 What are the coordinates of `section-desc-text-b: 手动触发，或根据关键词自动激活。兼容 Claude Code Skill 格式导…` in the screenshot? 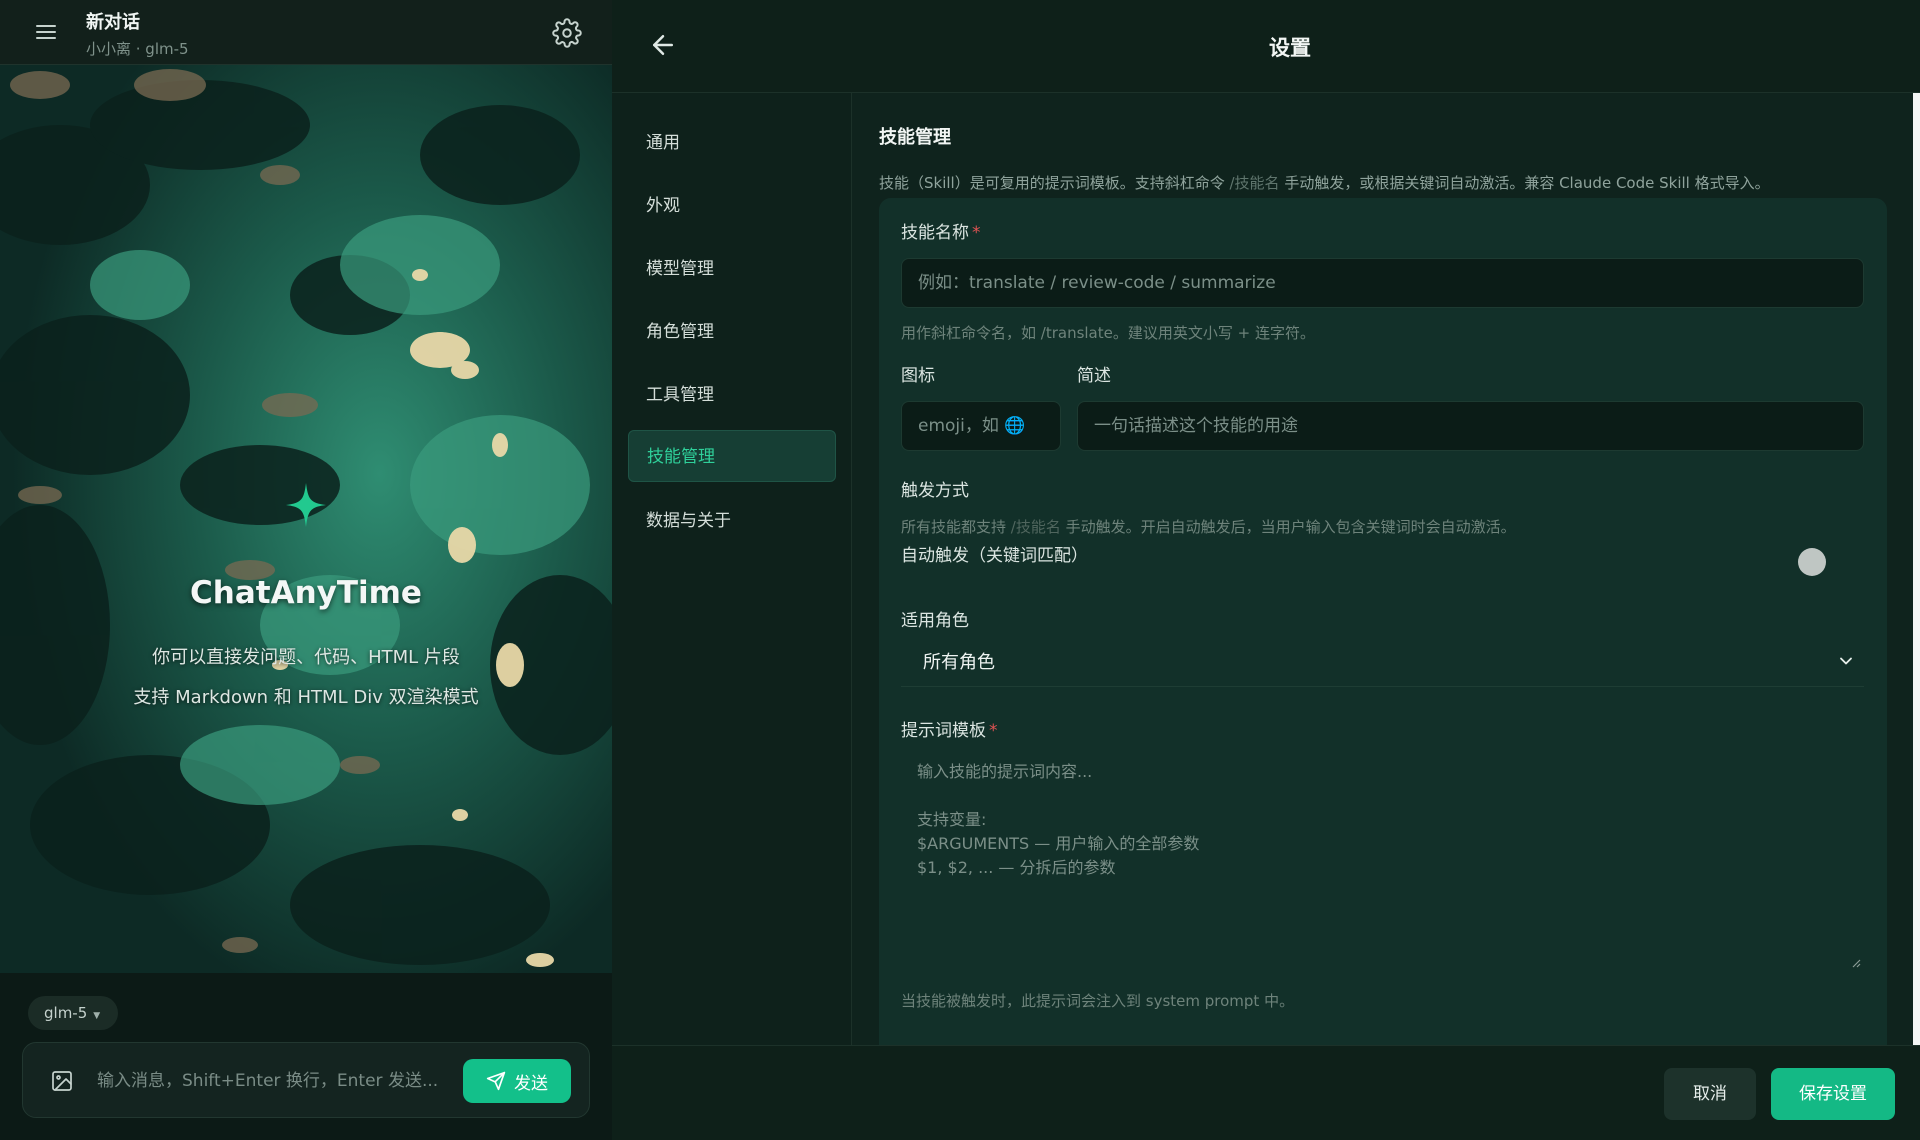 It's located at (1524, 183).